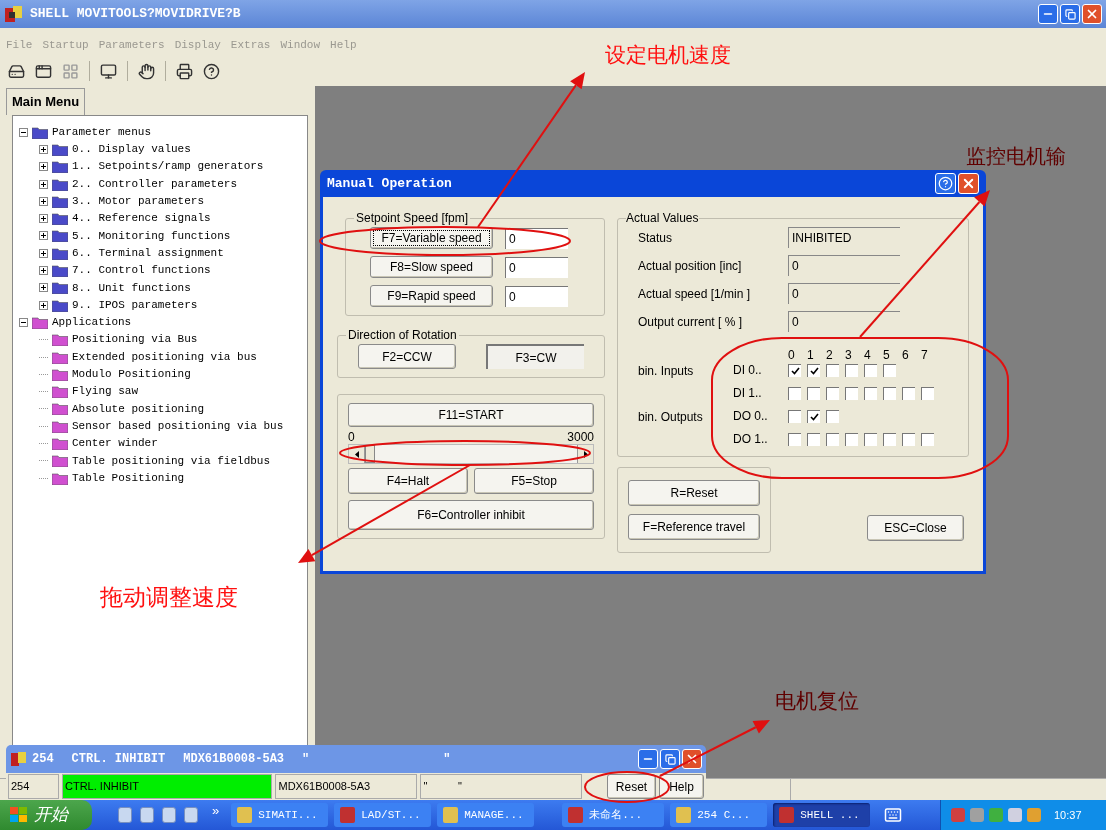  Describe the element at coordinates (408, 481) in the screenshot. I see `halt-button: F4=Halt` at that location.